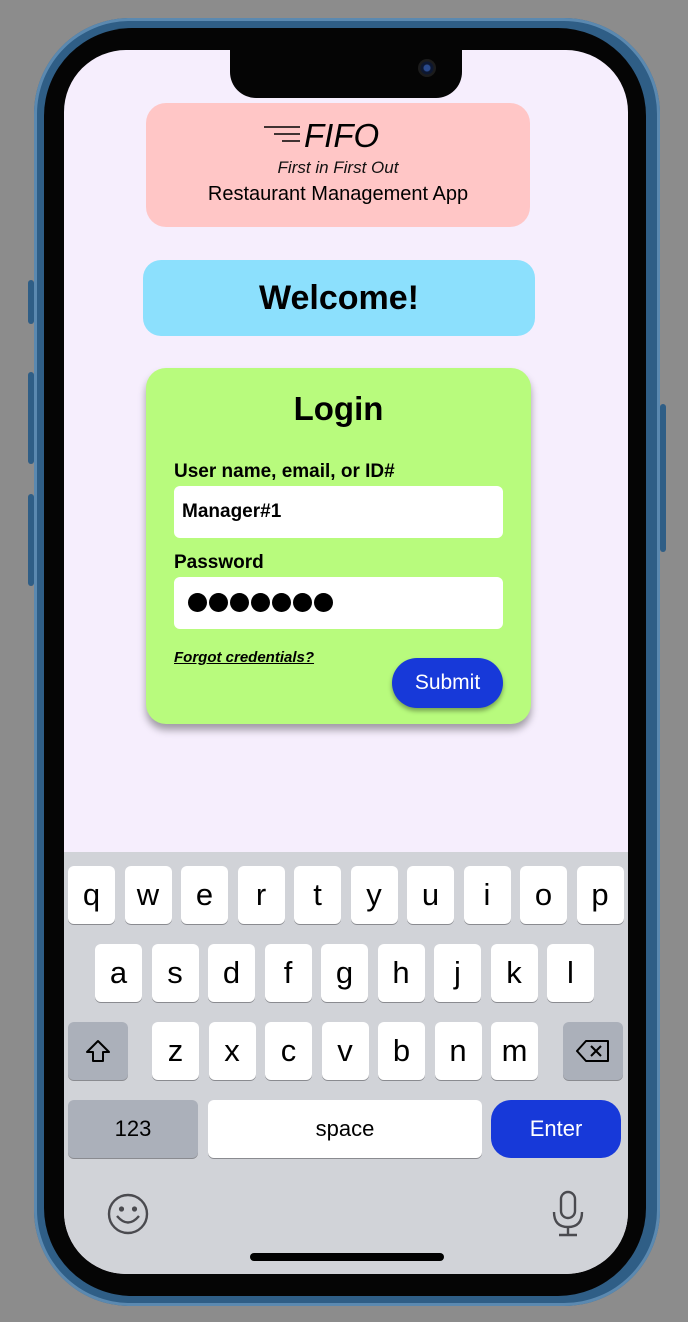 This screenshot has width=688, height=1322. Describe the element at coordinates (284, 471) in the screenshot. I see `username-label: User name, email, or ID#` at that location.